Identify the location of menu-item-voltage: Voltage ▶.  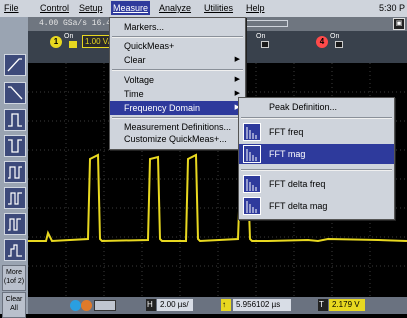
(177, 80).